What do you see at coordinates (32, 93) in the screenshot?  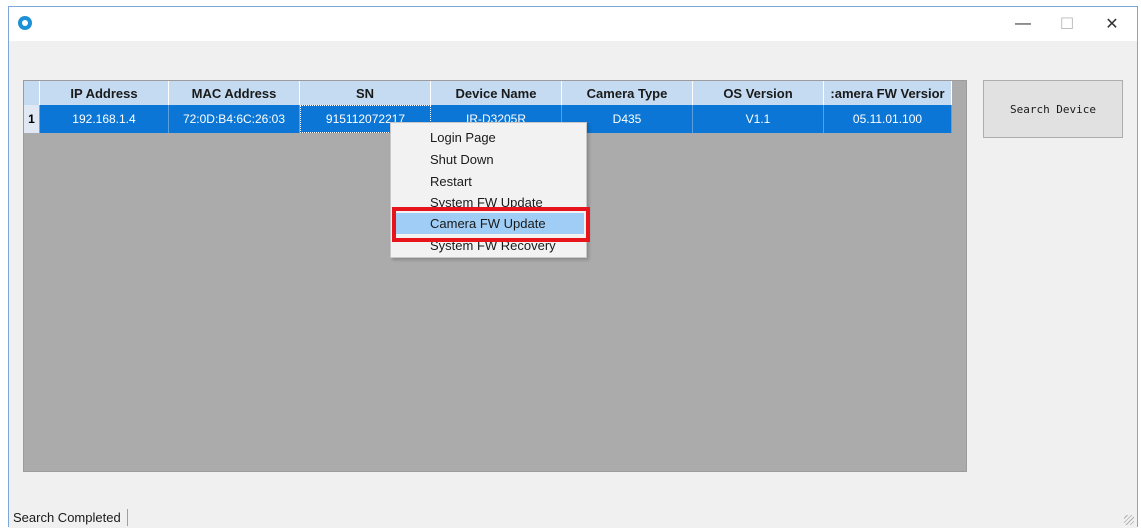 I see `table-corner` at bounding box center [32, 93].